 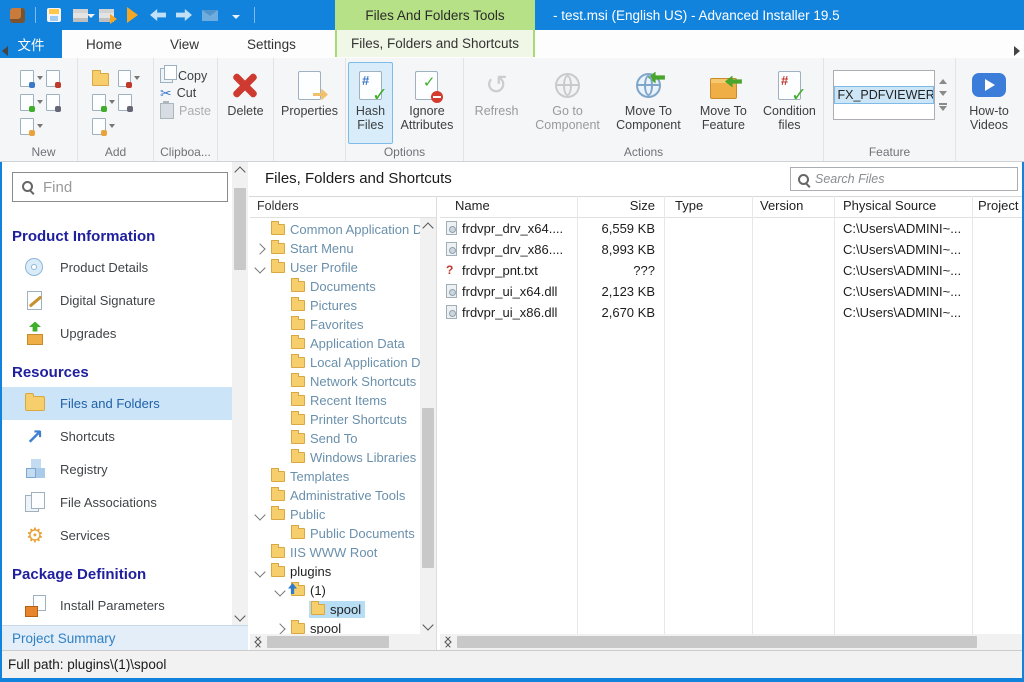 I want to click on tree-item: Start Menu, so click(x=335, y=249).